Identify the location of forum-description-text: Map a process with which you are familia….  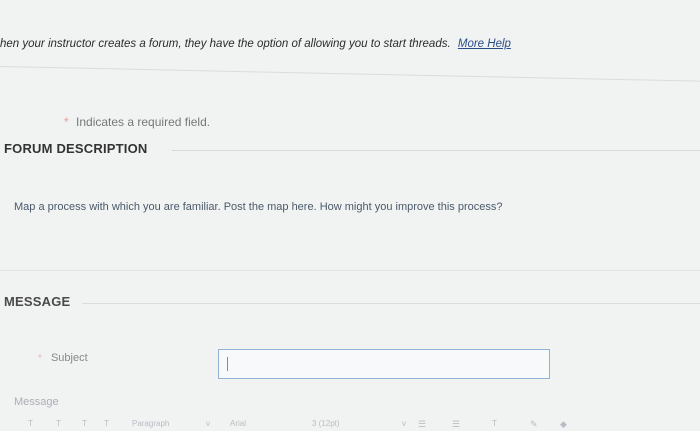
(258, 207).